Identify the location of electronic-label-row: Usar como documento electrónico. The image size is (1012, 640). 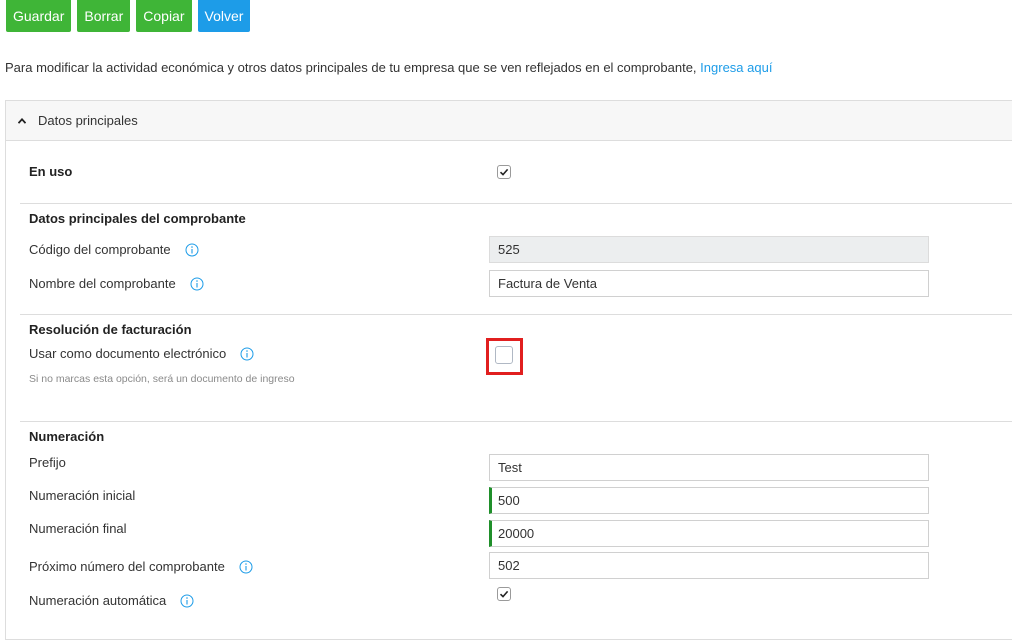
(141, 353).